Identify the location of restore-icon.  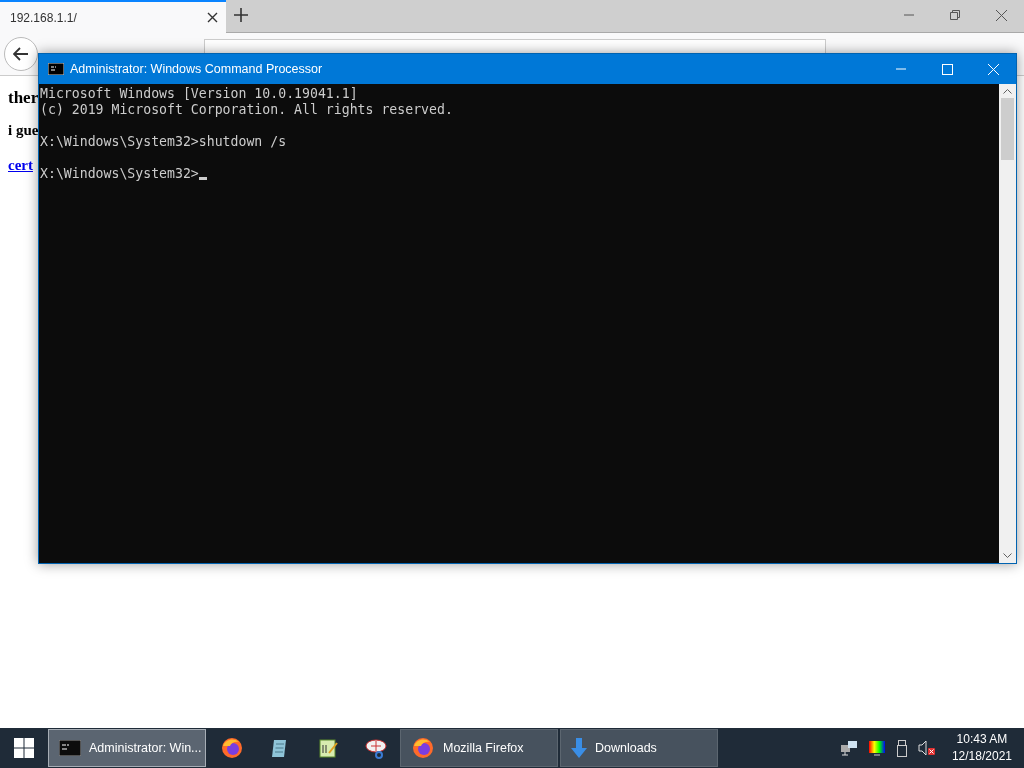
(955, 15).